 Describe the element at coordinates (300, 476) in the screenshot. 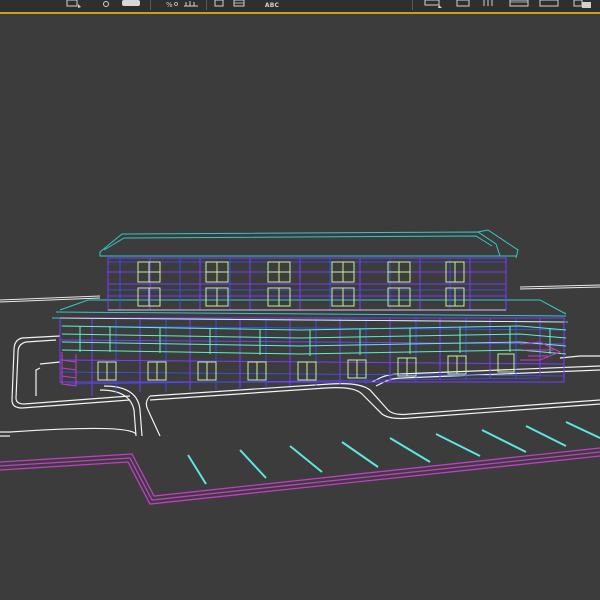

I see `site-boundary` at that location.